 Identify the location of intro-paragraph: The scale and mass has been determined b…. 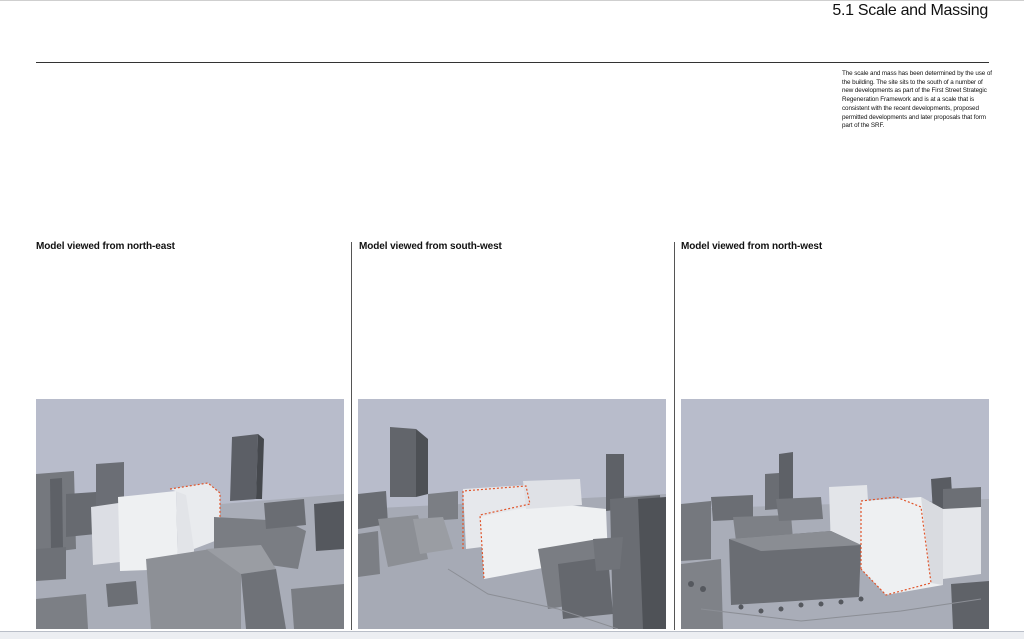
(917, 100).